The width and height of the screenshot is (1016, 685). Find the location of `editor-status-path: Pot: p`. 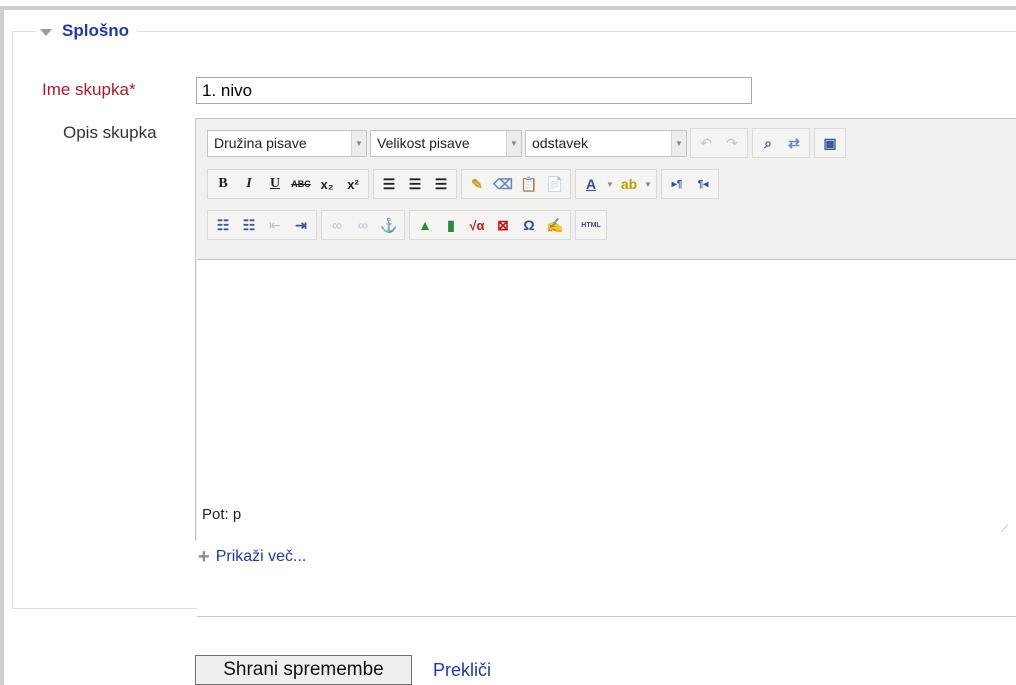

editor-status-path: Pot: p is located at coordinates (221, 514).